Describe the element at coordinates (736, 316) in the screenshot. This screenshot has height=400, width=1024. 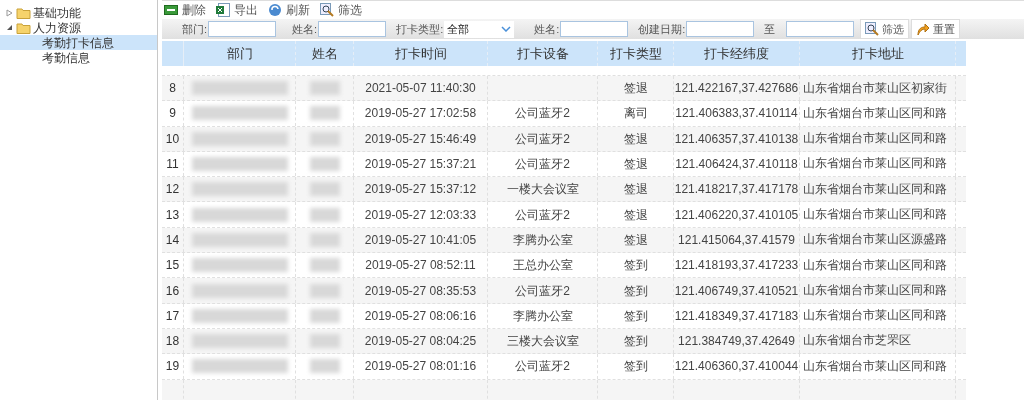
I see `table-cell-text: 121.418349,37.417183` at that location.